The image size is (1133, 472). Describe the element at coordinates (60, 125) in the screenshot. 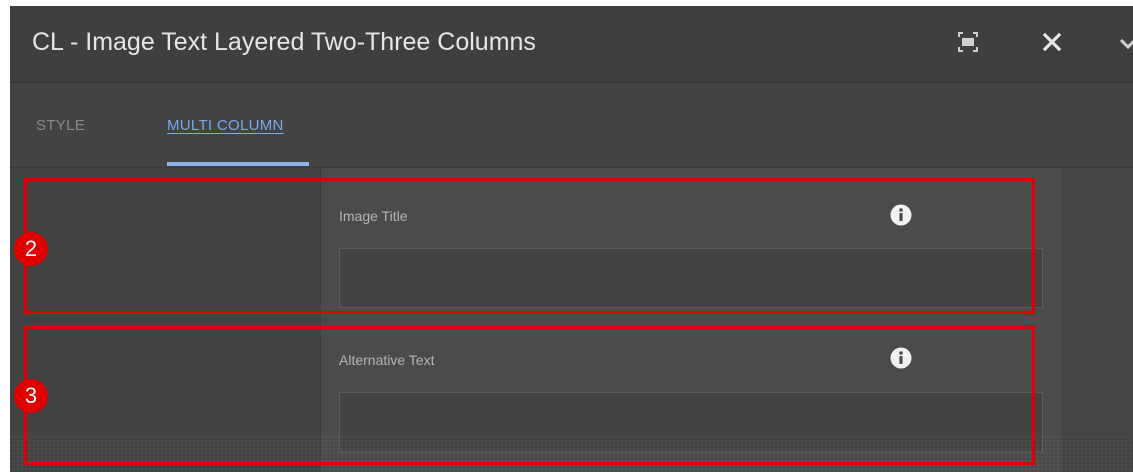

I see `tab-style: STYLE` at that location.